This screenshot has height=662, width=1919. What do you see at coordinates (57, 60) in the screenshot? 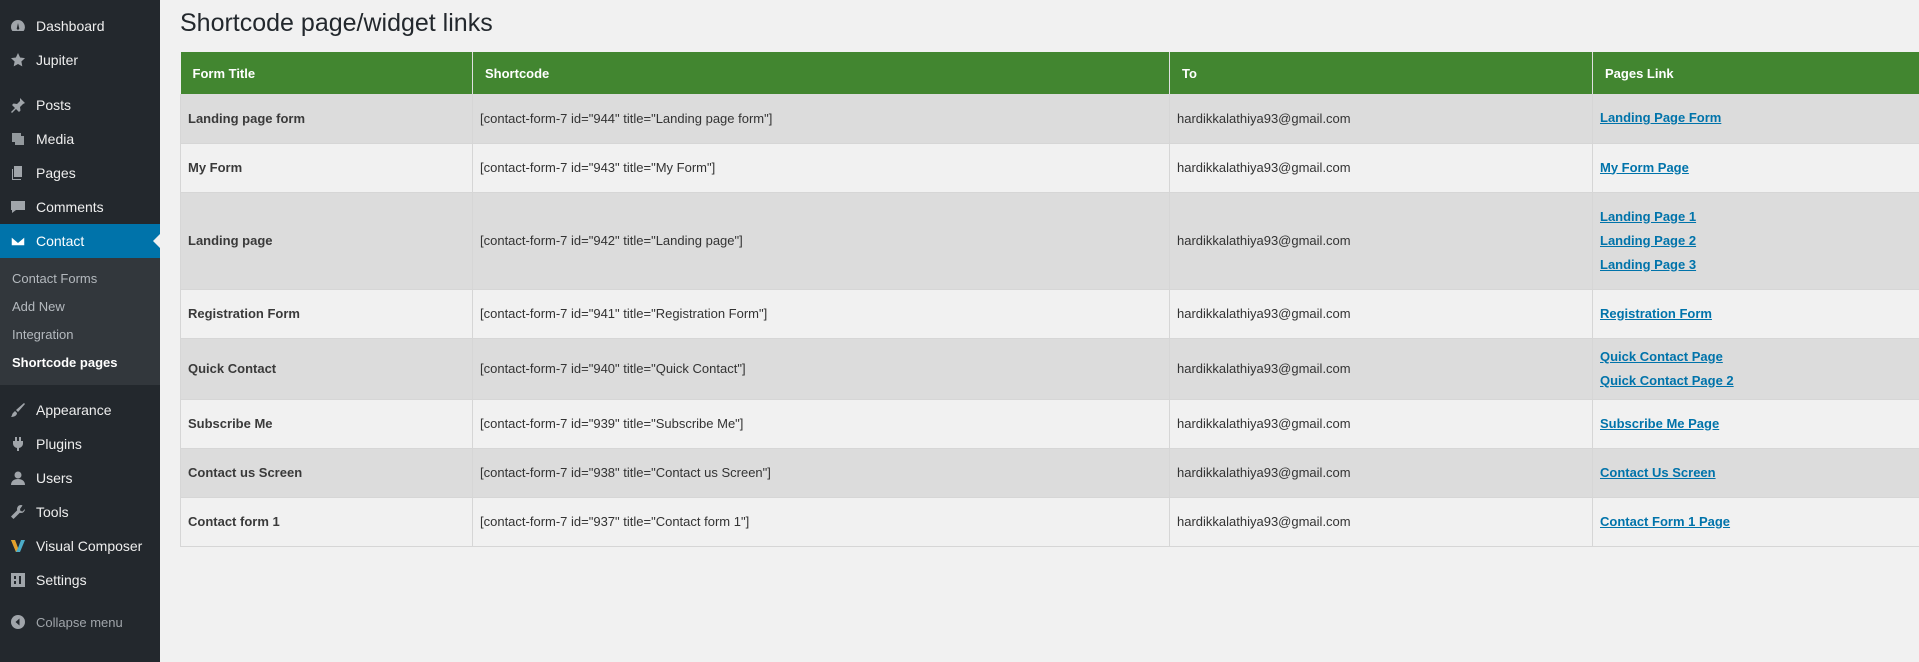
I see `sidebar-item-label: Jupiter` at bounding box center [57, 60].